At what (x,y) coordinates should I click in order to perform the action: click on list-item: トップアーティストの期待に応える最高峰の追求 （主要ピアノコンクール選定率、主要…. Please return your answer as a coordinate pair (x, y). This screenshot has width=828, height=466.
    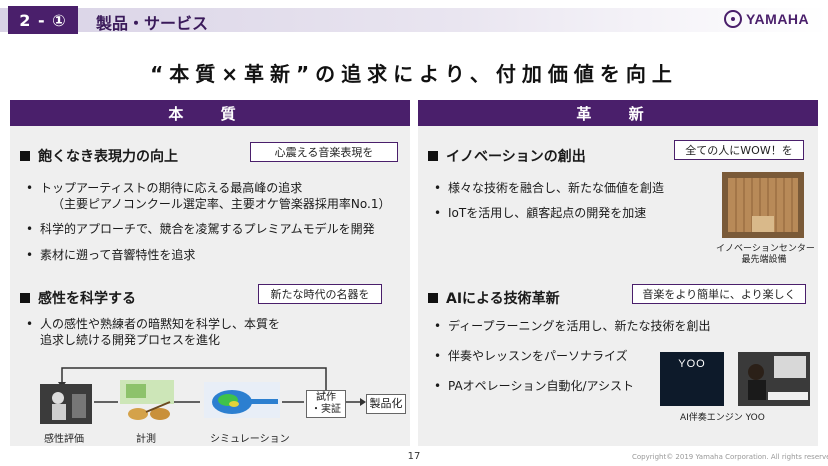
    Looking at the image, I should click on (216, 196).